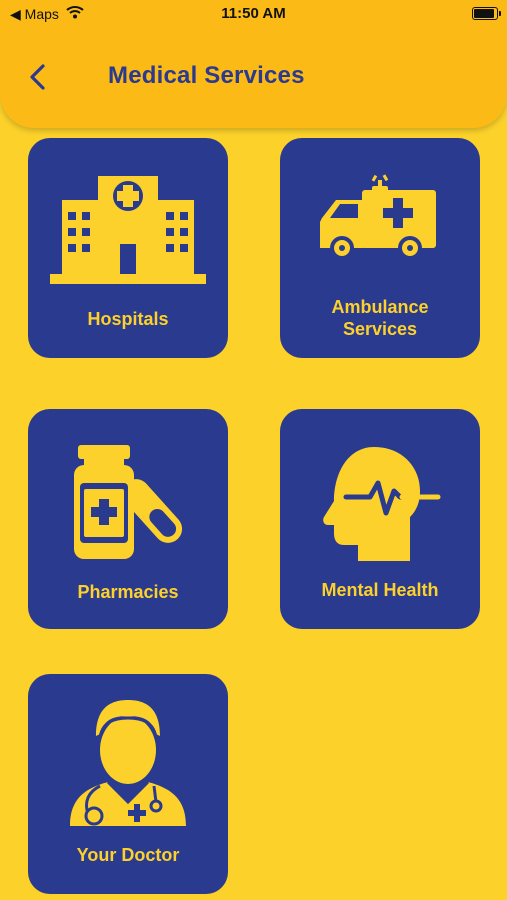 The image size is (507, 900). I want to click on service-tile-your-doctor: Your Doctor, so click(128, 784).